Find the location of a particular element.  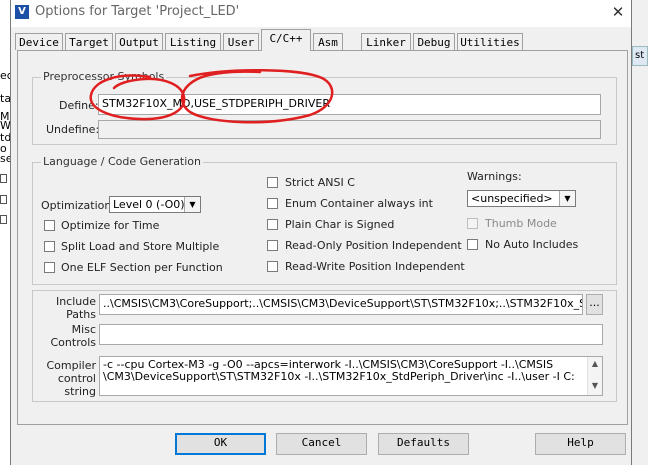

plain-char-signed-label: Plain Char is Signed is located at coordinates (340, 224).